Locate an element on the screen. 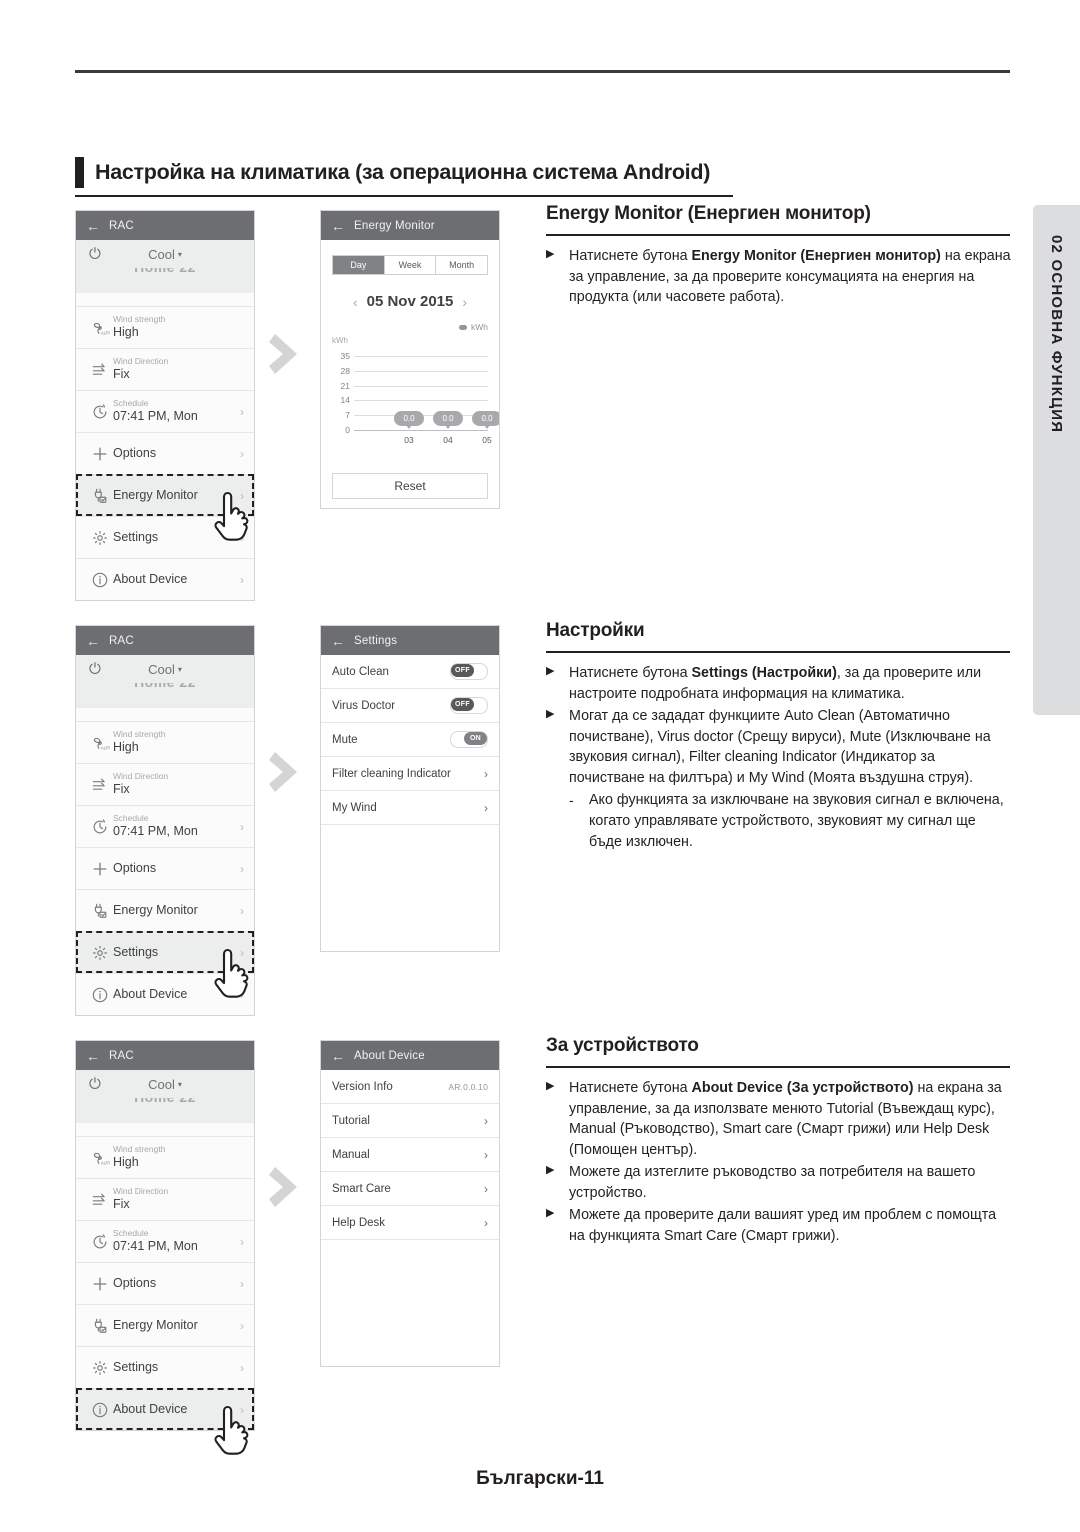 Image resolution: width=1080 pixels, height=1532 pixels. period-tab-day: Day is located at coordinates (359, 265).